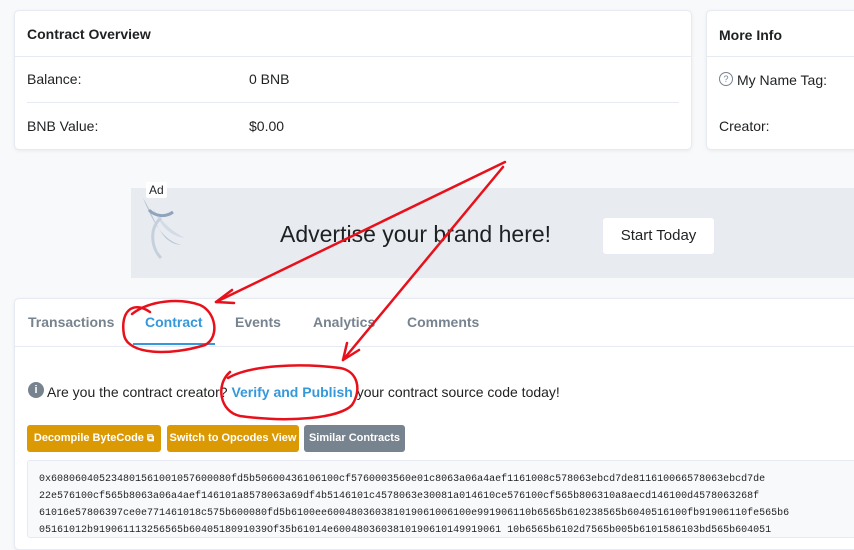 The height and width of the screenshot is (550, 854). Describe the element at coordinates (458, 392) in the screenshot. I see `notice-suffix: your contract source code today!` at that location.